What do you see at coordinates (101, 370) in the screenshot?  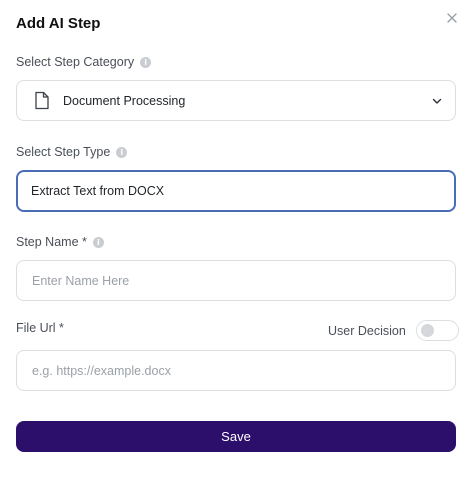 I see `file-url-placeholder: e.g. https://example.docx` at bounding box center [101, 370].